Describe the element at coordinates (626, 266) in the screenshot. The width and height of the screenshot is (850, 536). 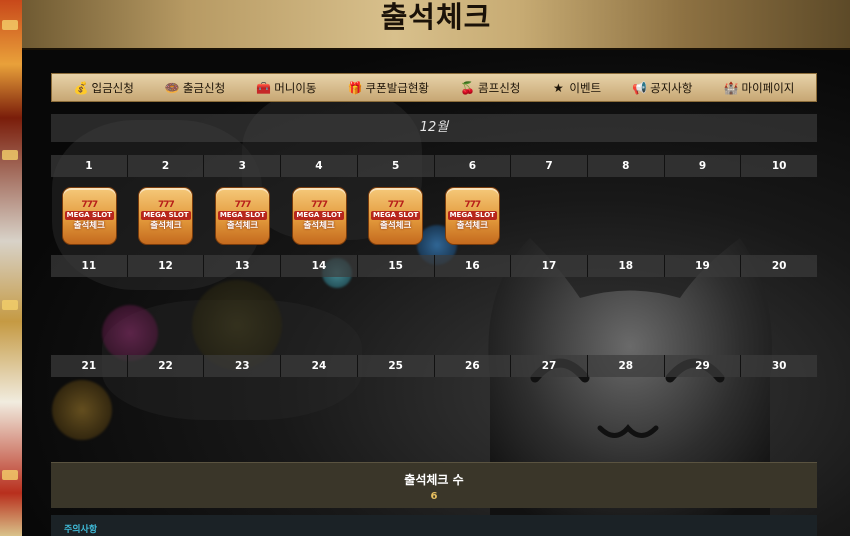
I see `calendar-day-18: 18` at that location.